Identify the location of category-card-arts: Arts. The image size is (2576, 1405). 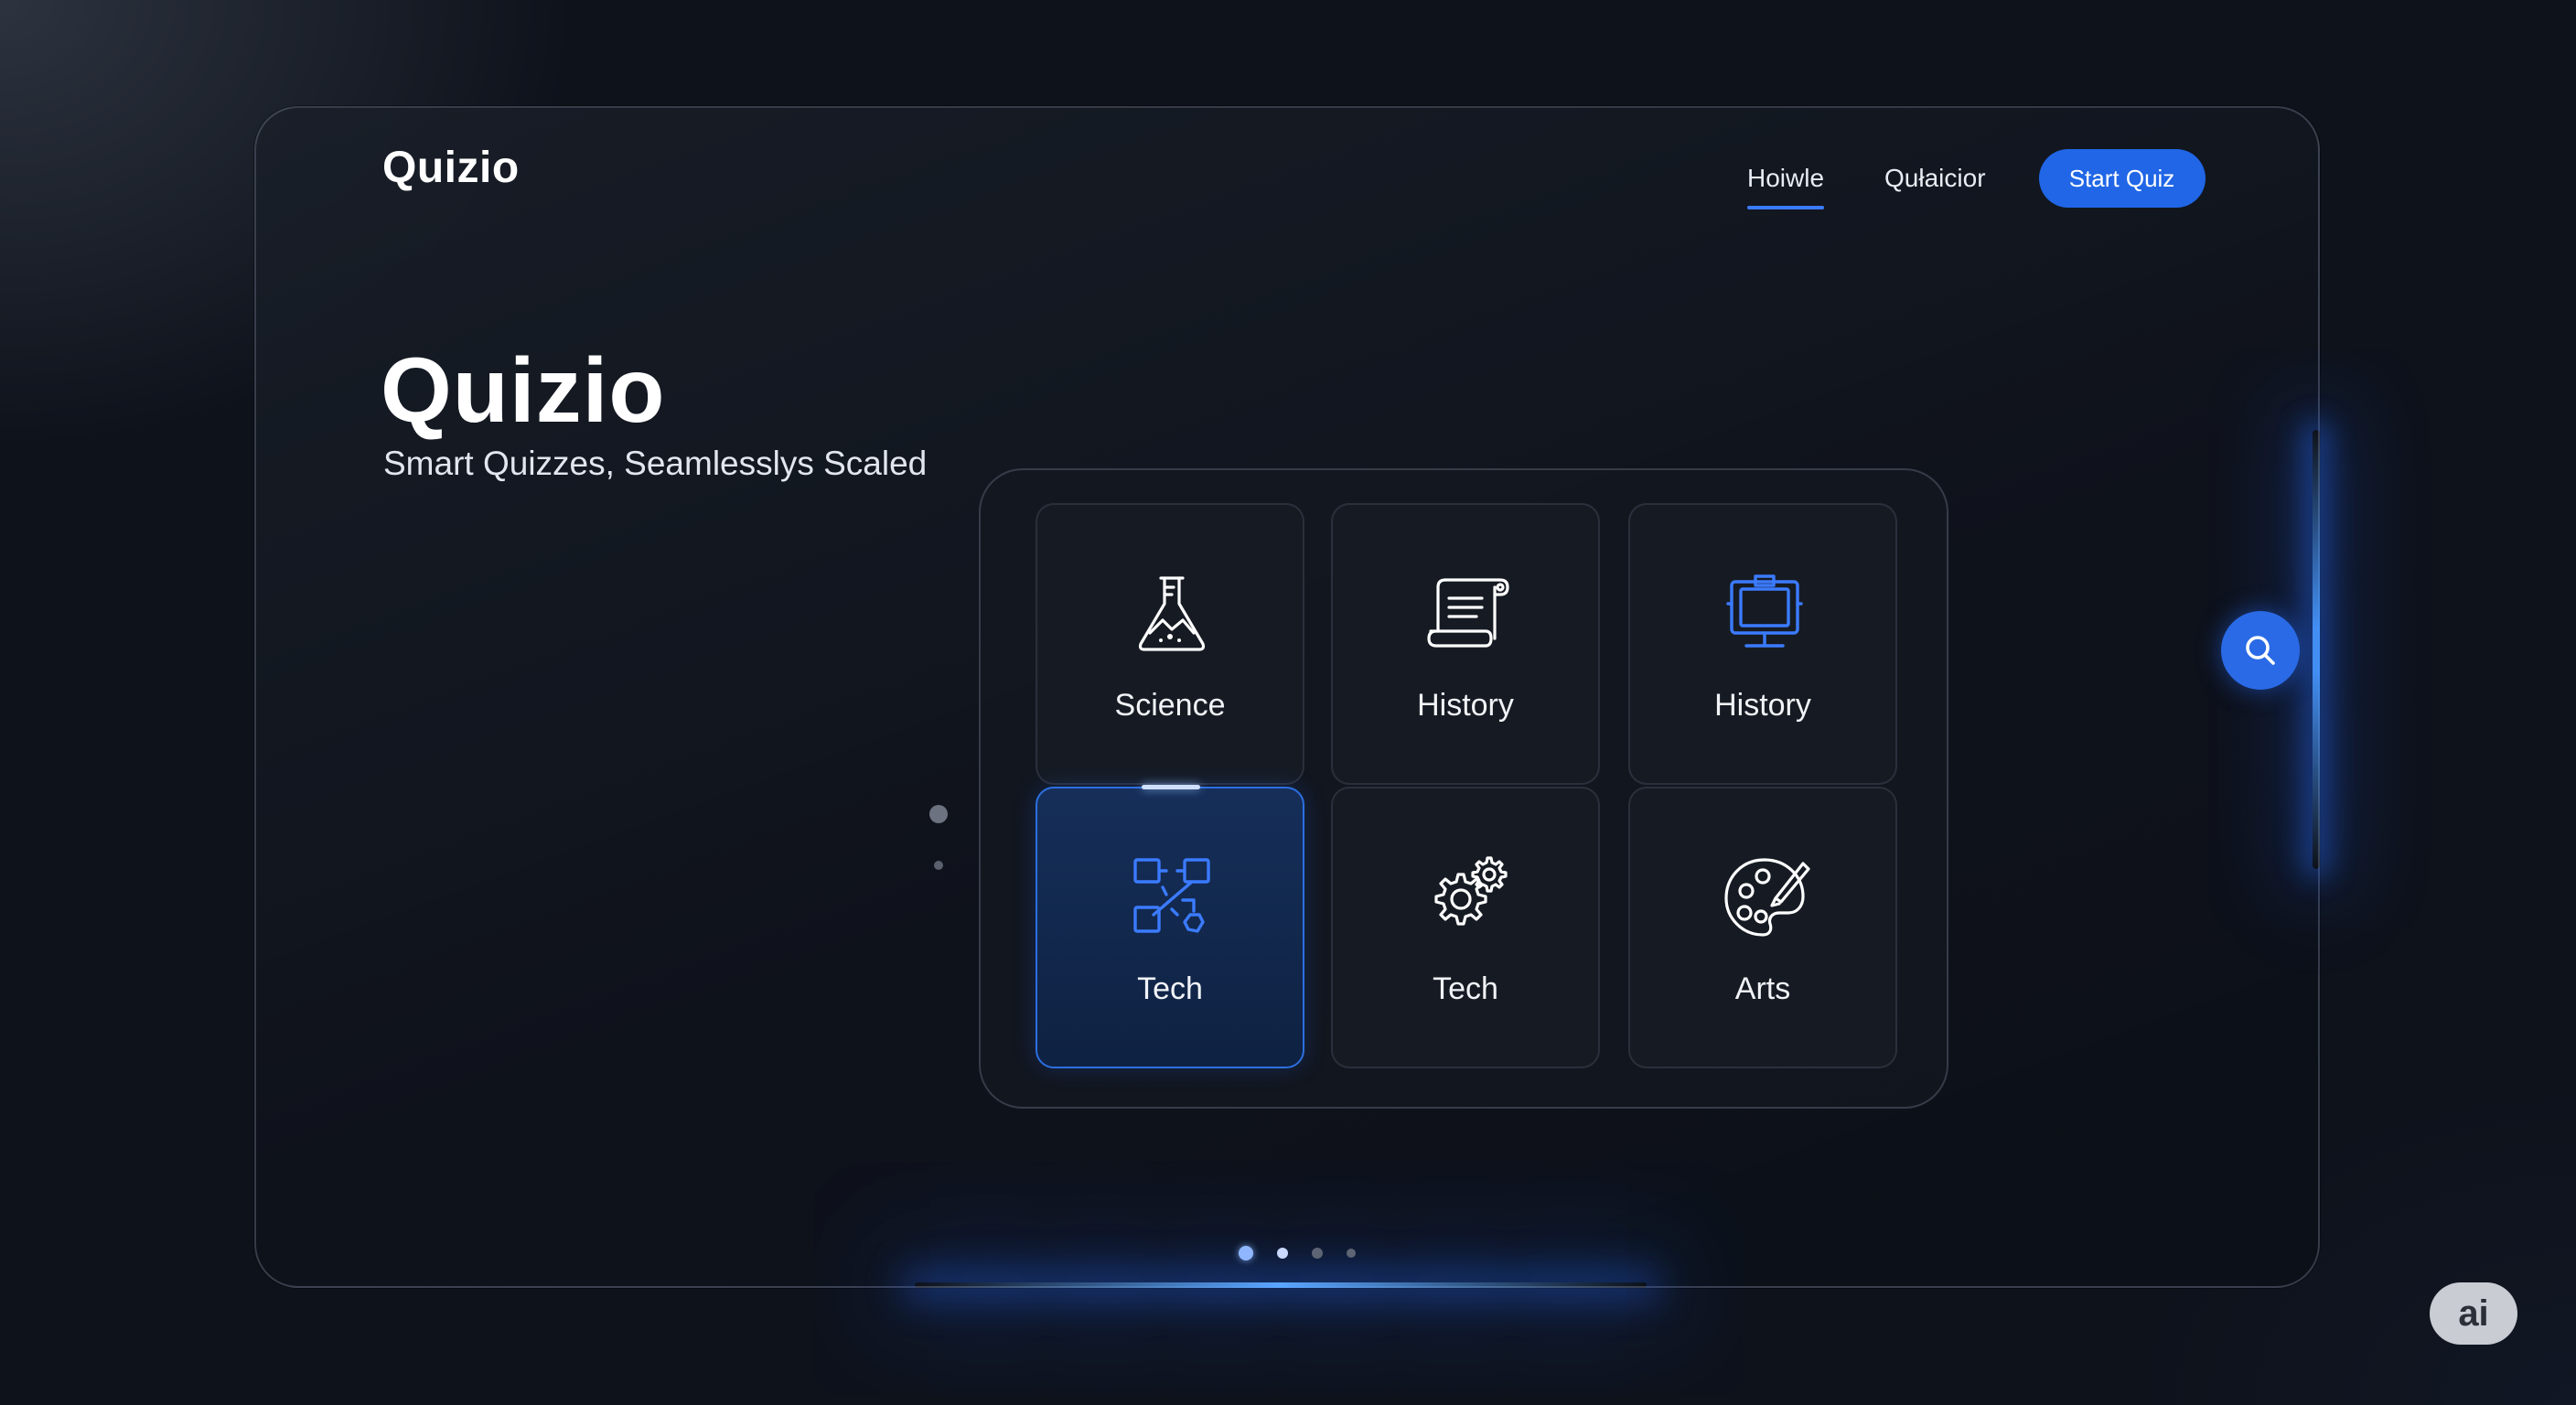
(1763, 927).